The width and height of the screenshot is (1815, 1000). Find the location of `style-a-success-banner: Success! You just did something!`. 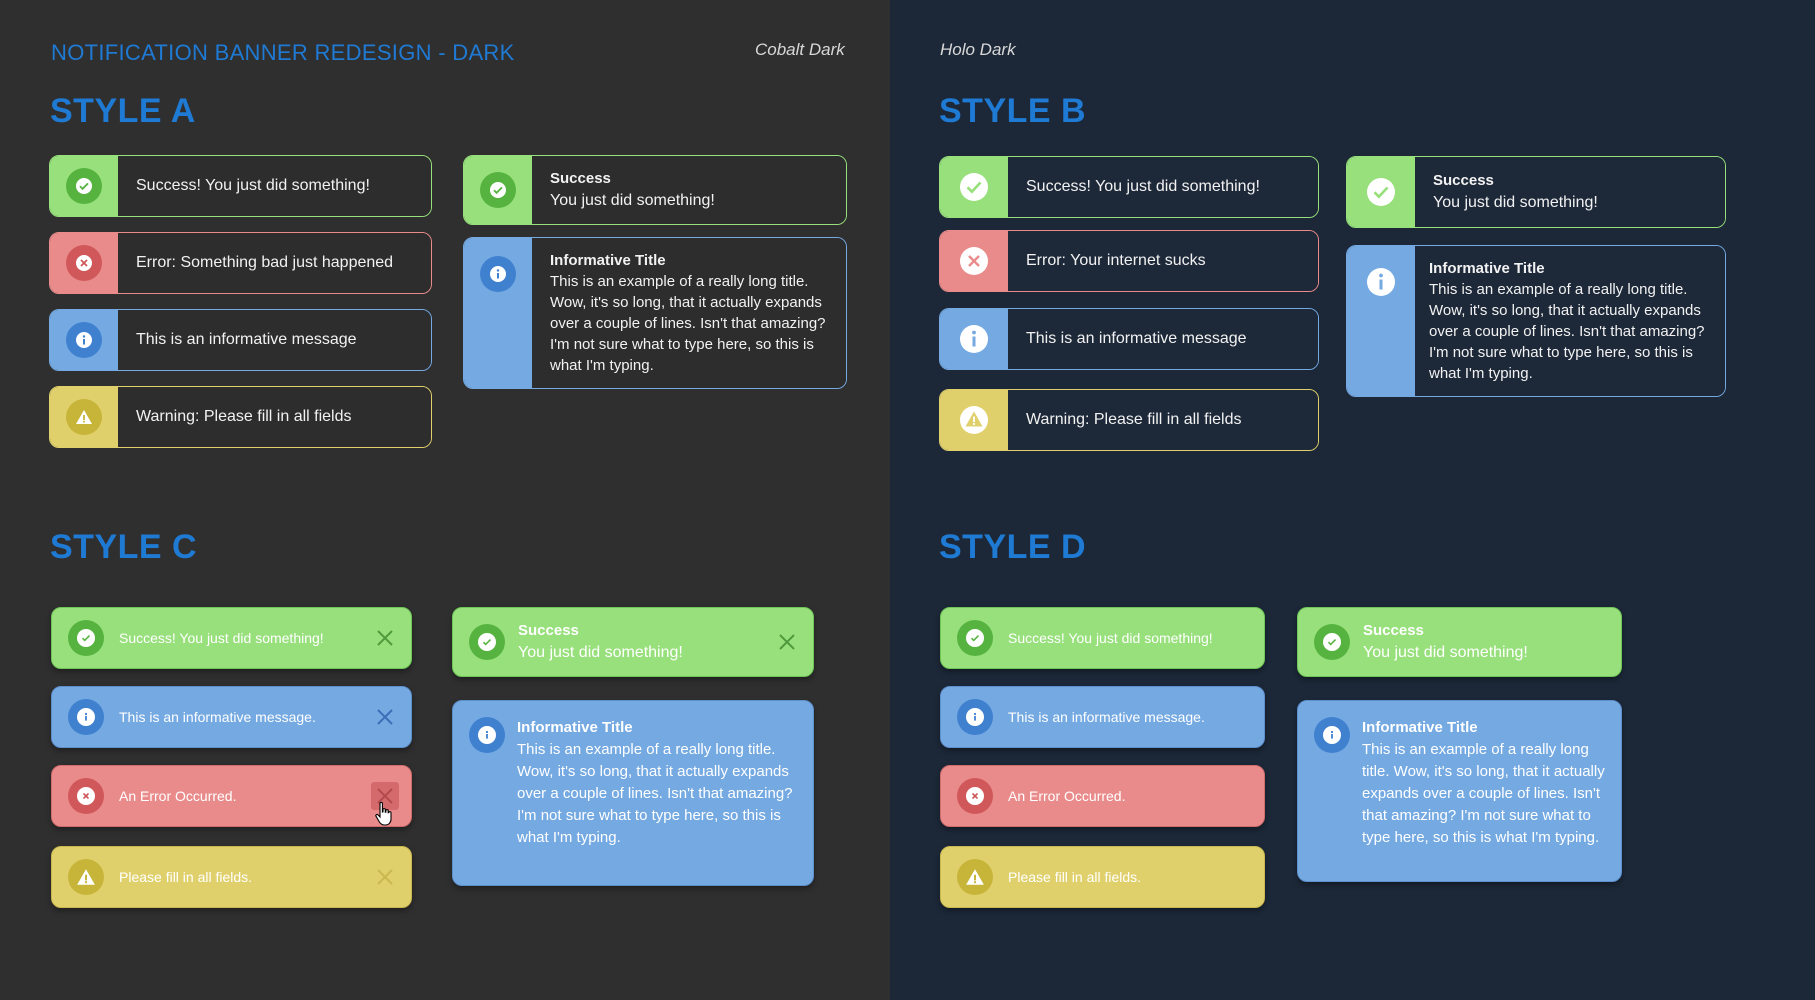

style-a-success-banner: Success! You just did something! is located at coordinates (240, 186).